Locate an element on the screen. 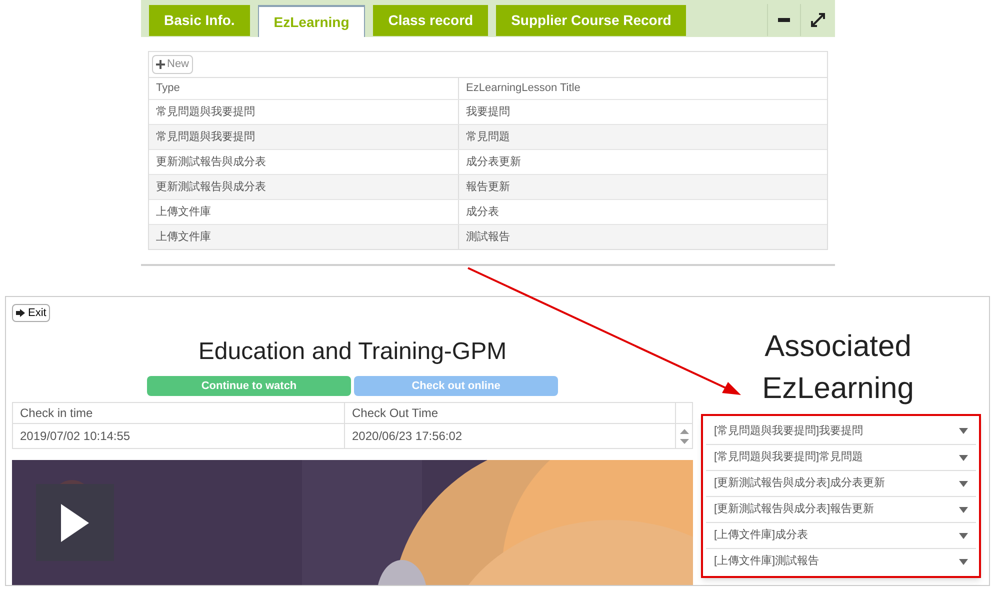 The image size is (997, 592). scroll-arrows-icon is located at coordinates (684, 436).